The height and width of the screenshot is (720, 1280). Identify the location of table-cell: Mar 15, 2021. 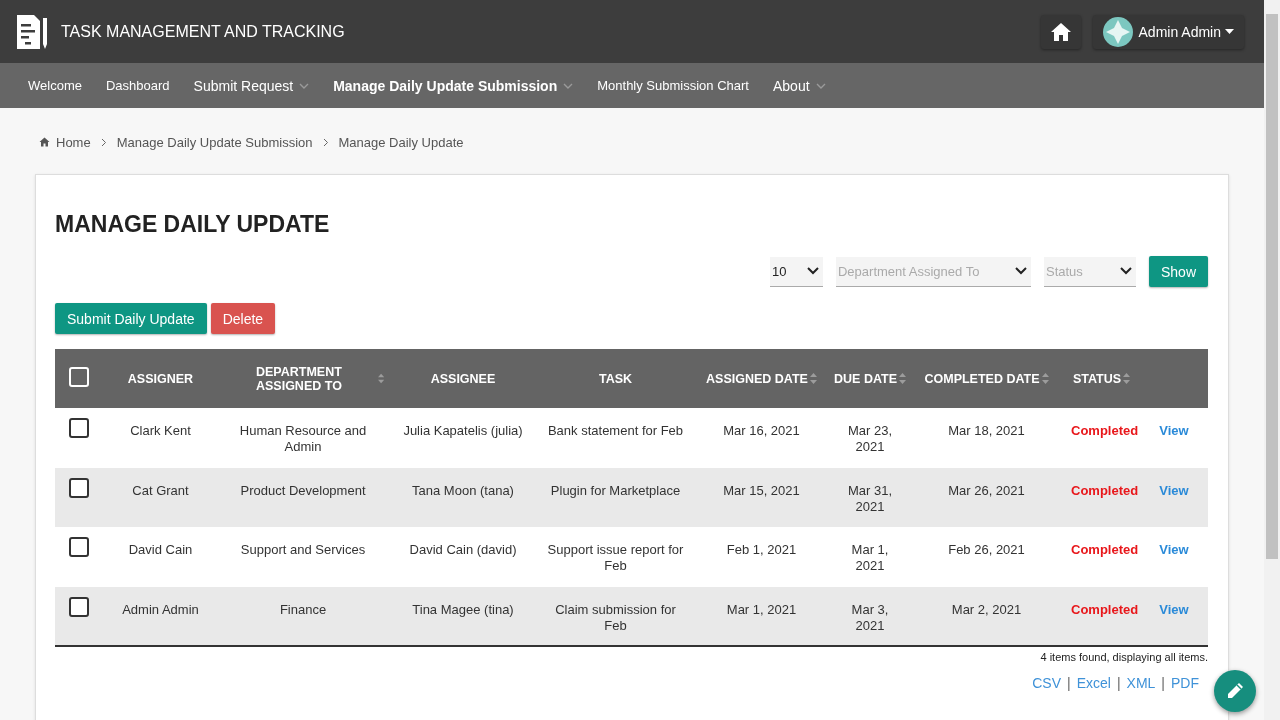
(761, 490).